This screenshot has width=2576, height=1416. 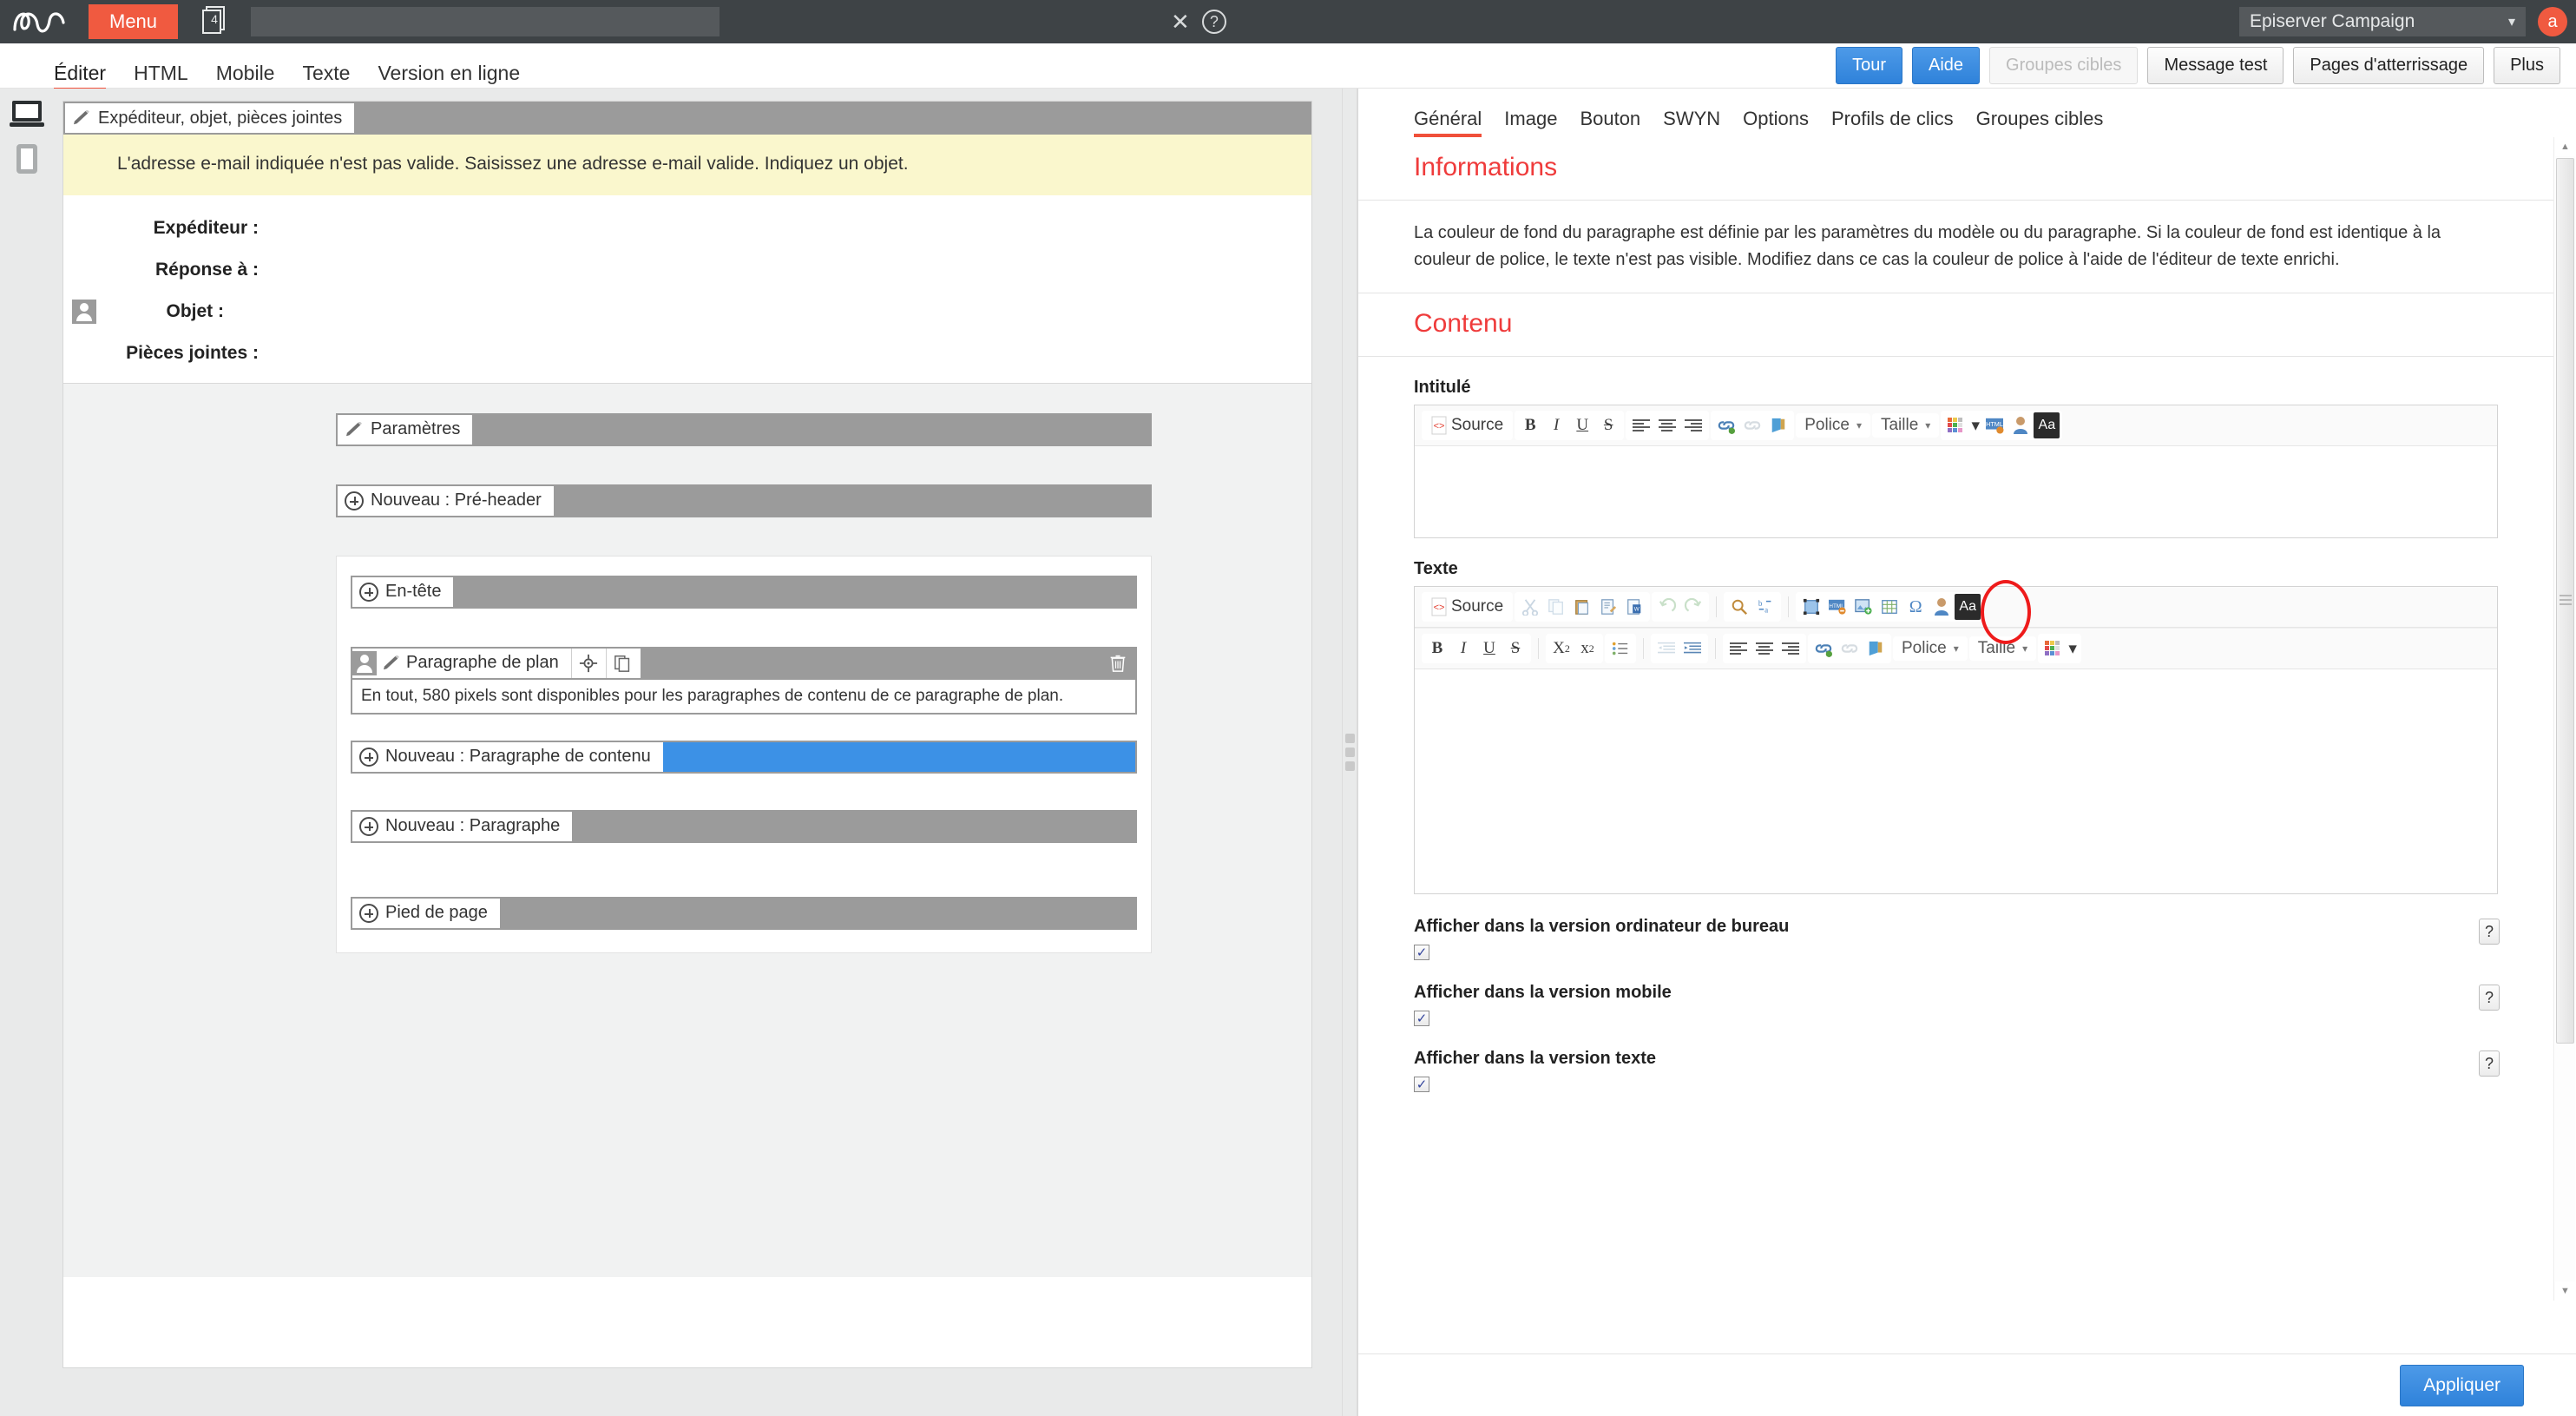 I want to click on select-all-icon, so click(x=1811, y=607).